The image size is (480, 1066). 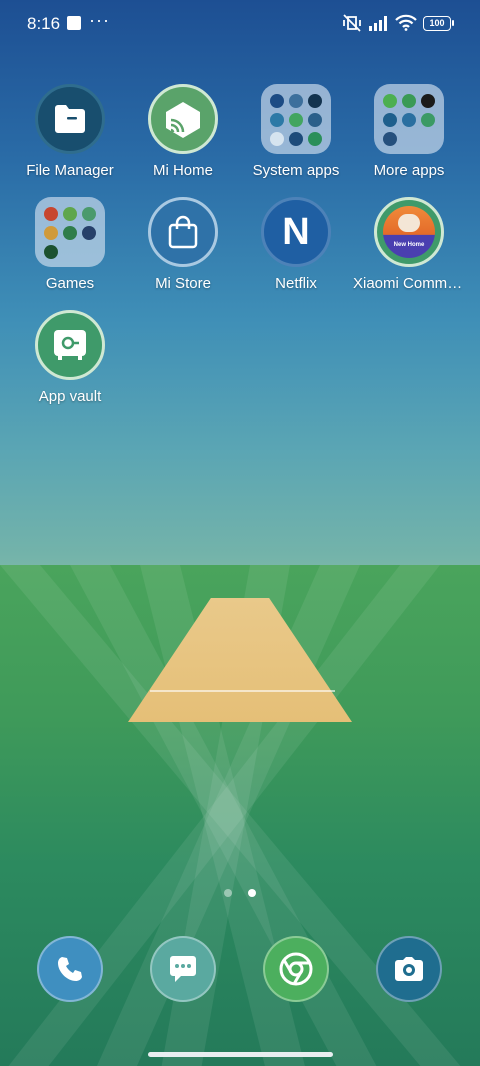 I want to click on dock-chrome, so click(x=296, y=969).